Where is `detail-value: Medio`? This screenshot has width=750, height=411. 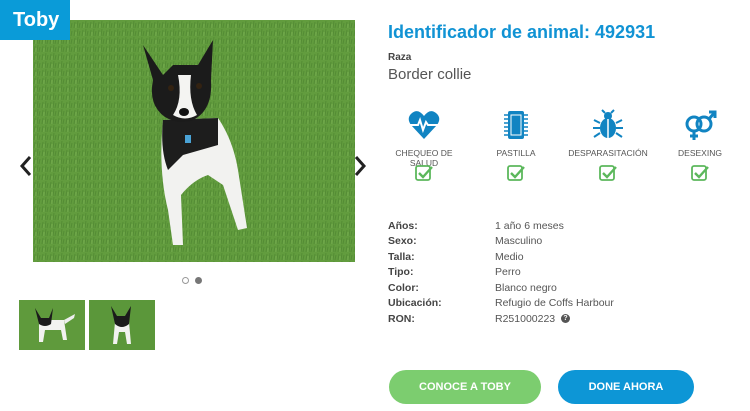
detail-value: Medio is located at coordinates (509, 256).